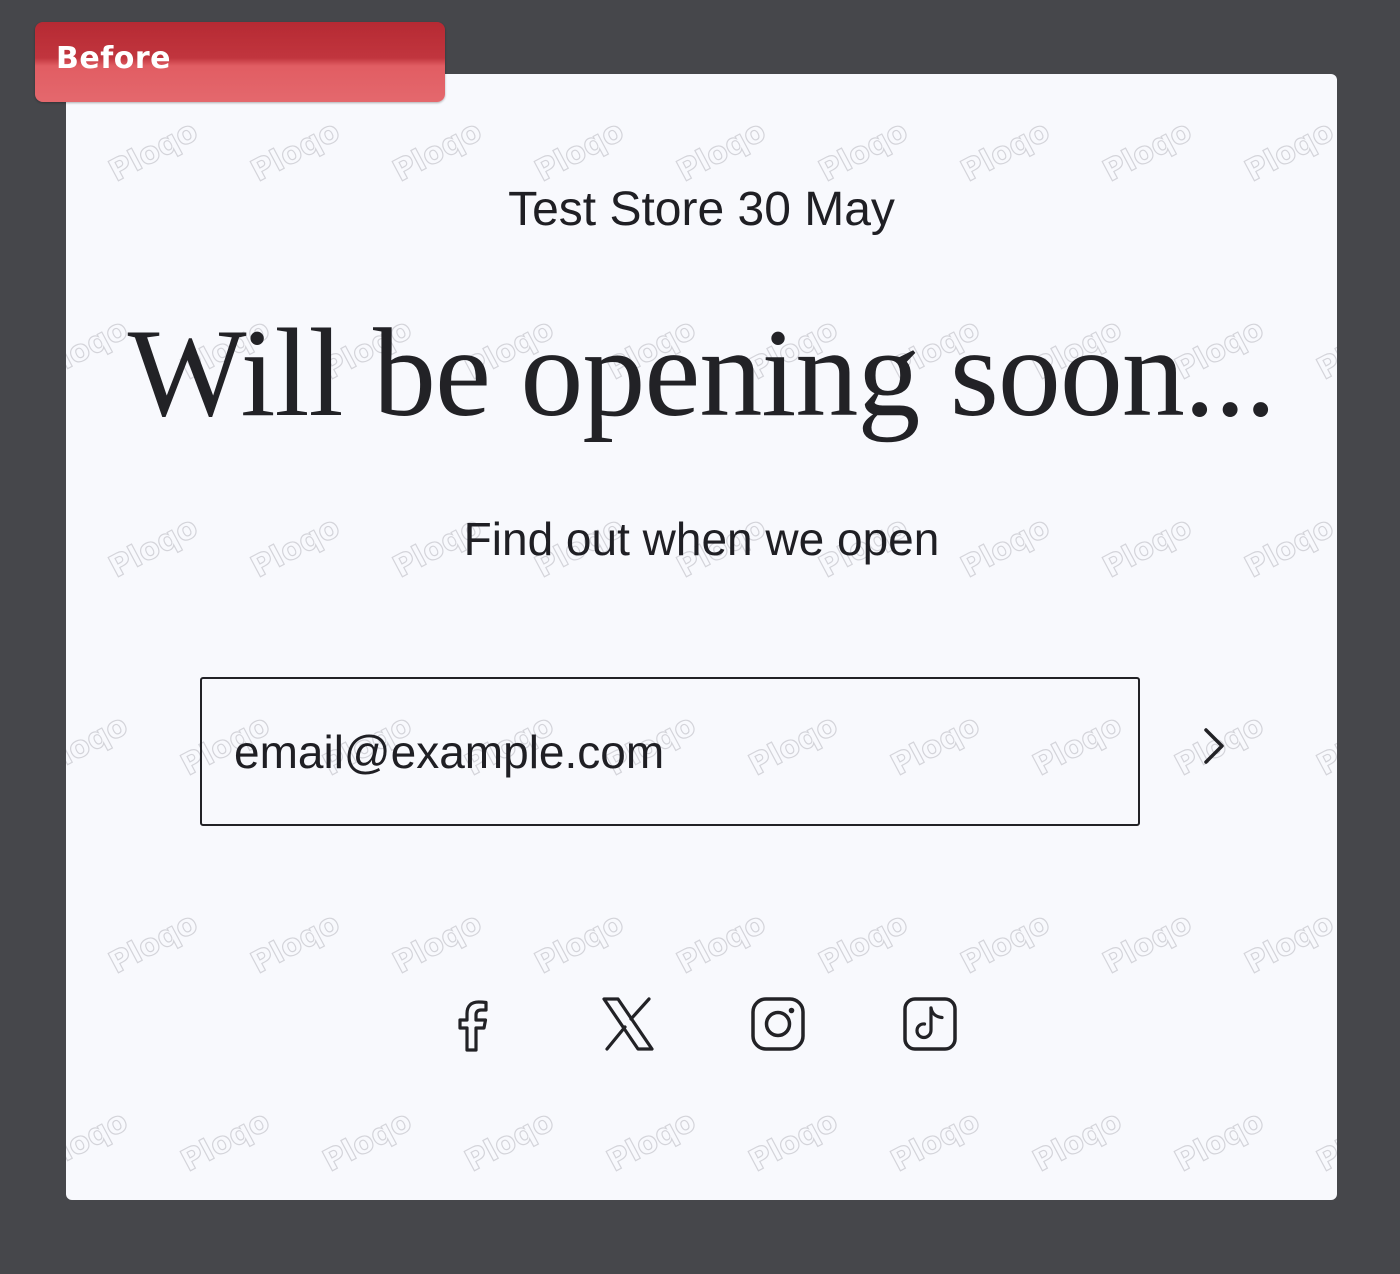  Describe the element at coordinates (701, 209) in the screenshot. I see `store-name: Test Store 30 May` at that location.